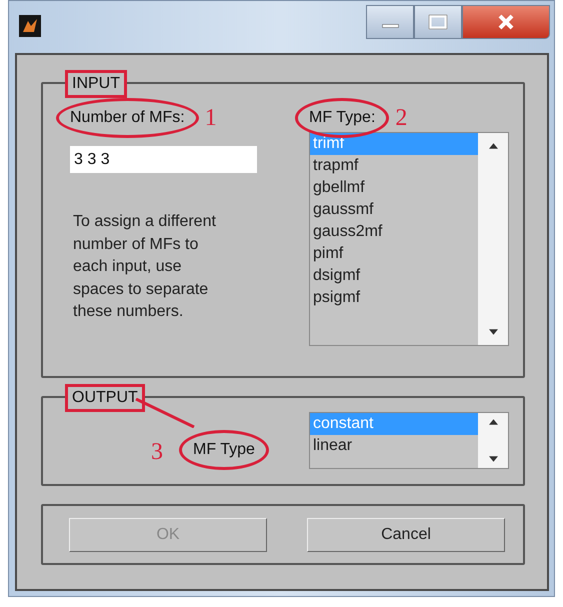  I want to click on list-item: psigmf, so click(394, 298).